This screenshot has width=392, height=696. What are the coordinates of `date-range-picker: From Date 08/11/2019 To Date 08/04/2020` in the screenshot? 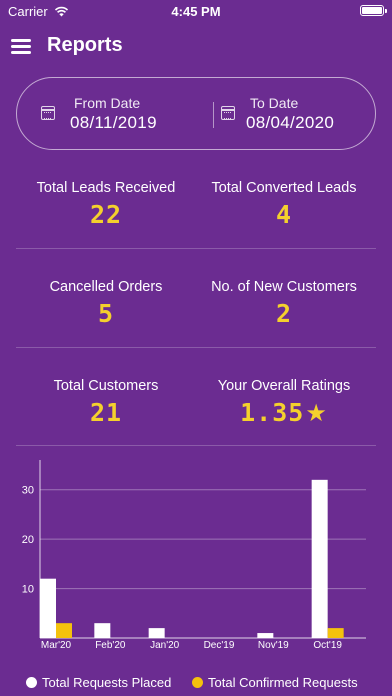 It's located at (196, 113).